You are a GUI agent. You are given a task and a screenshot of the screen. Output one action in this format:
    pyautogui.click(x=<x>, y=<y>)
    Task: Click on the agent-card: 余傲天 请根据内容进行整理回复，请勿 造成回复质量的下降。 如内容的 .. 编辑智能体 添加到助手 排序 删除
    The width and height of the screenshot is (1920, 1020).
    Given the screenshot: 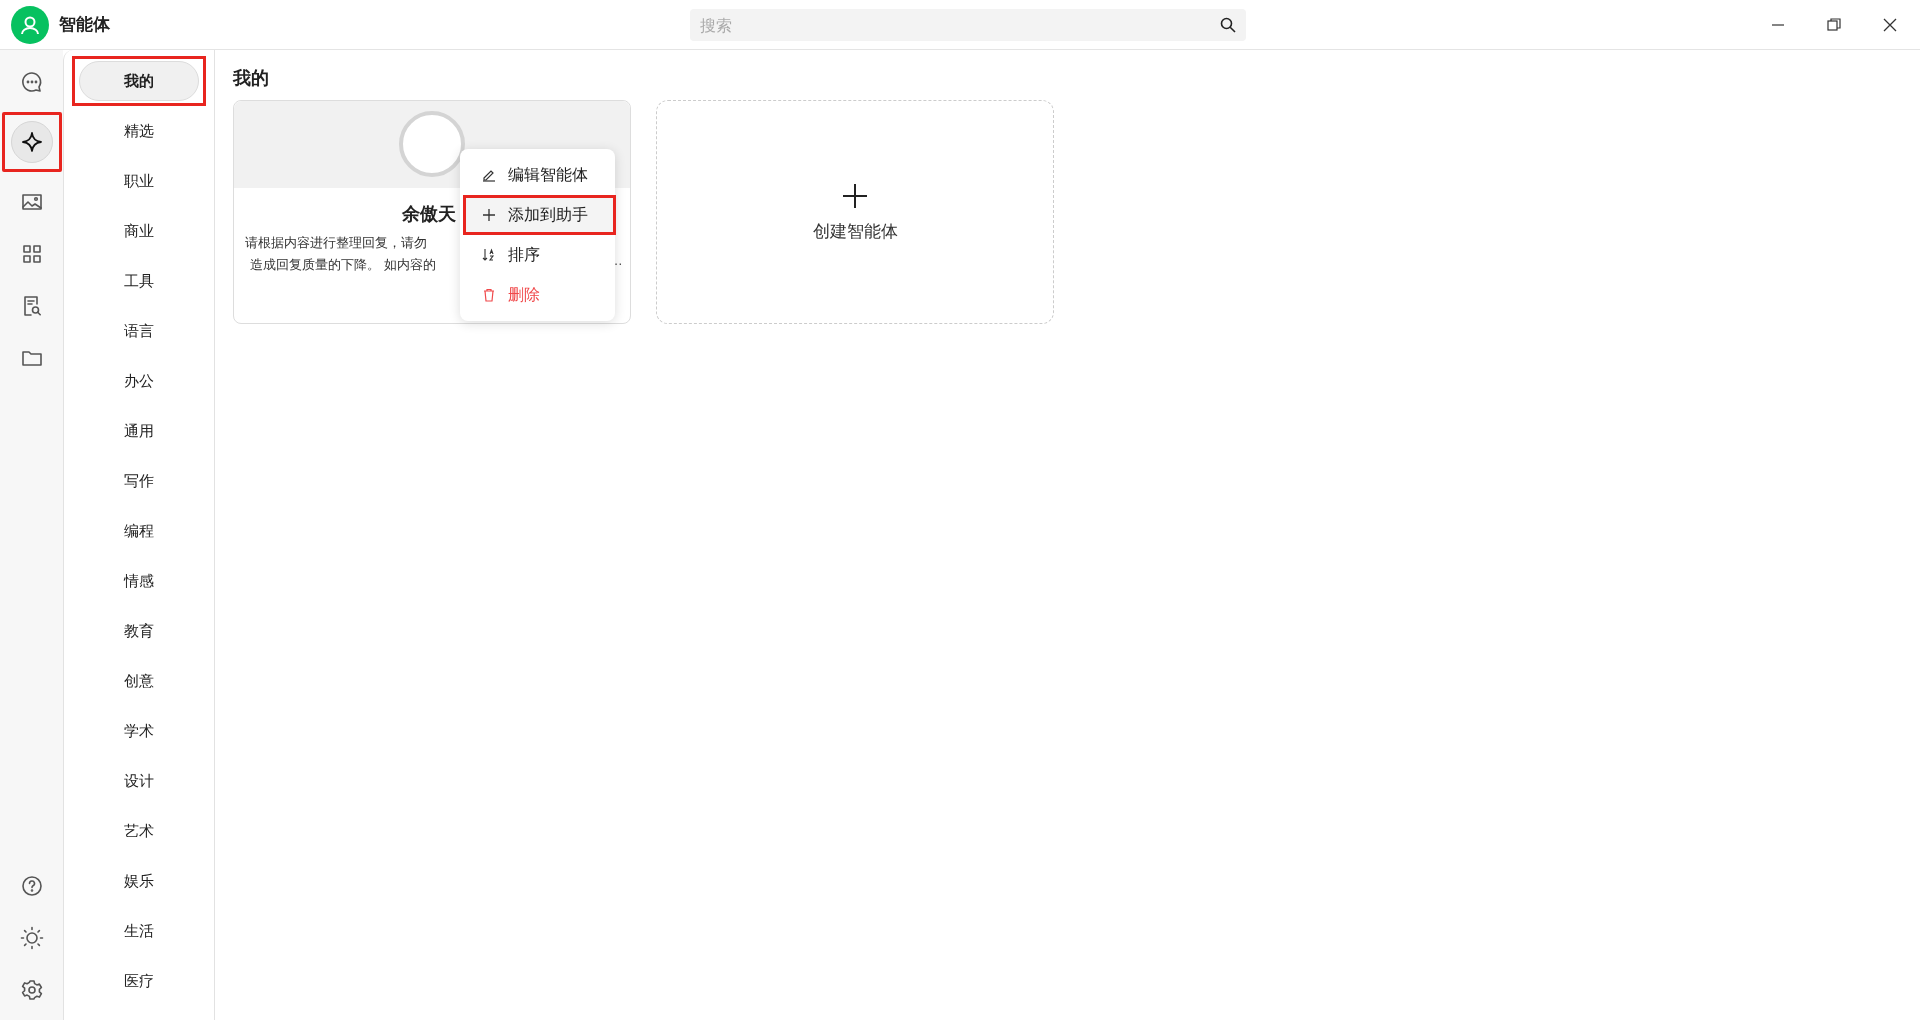 What is the action you would take?
    pyautogui.click(x=432, y=212)
    